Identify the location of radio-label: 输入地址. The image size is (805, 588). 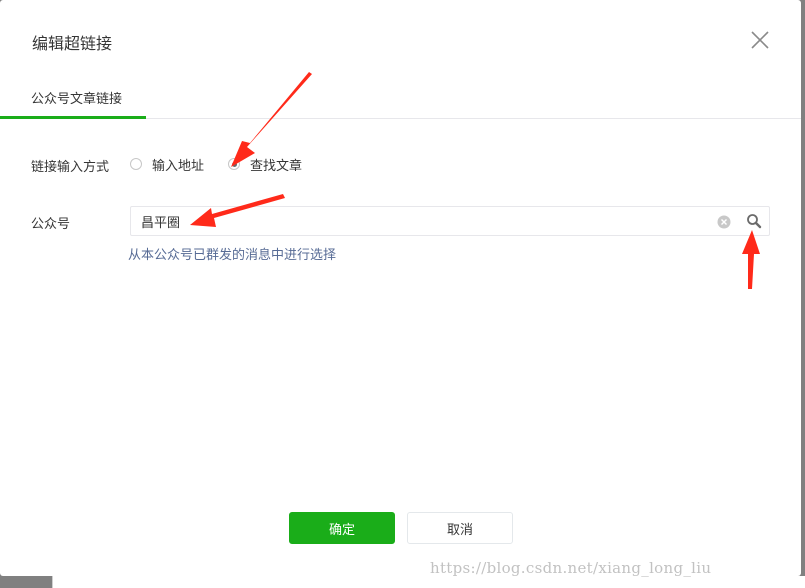
(178, 166).